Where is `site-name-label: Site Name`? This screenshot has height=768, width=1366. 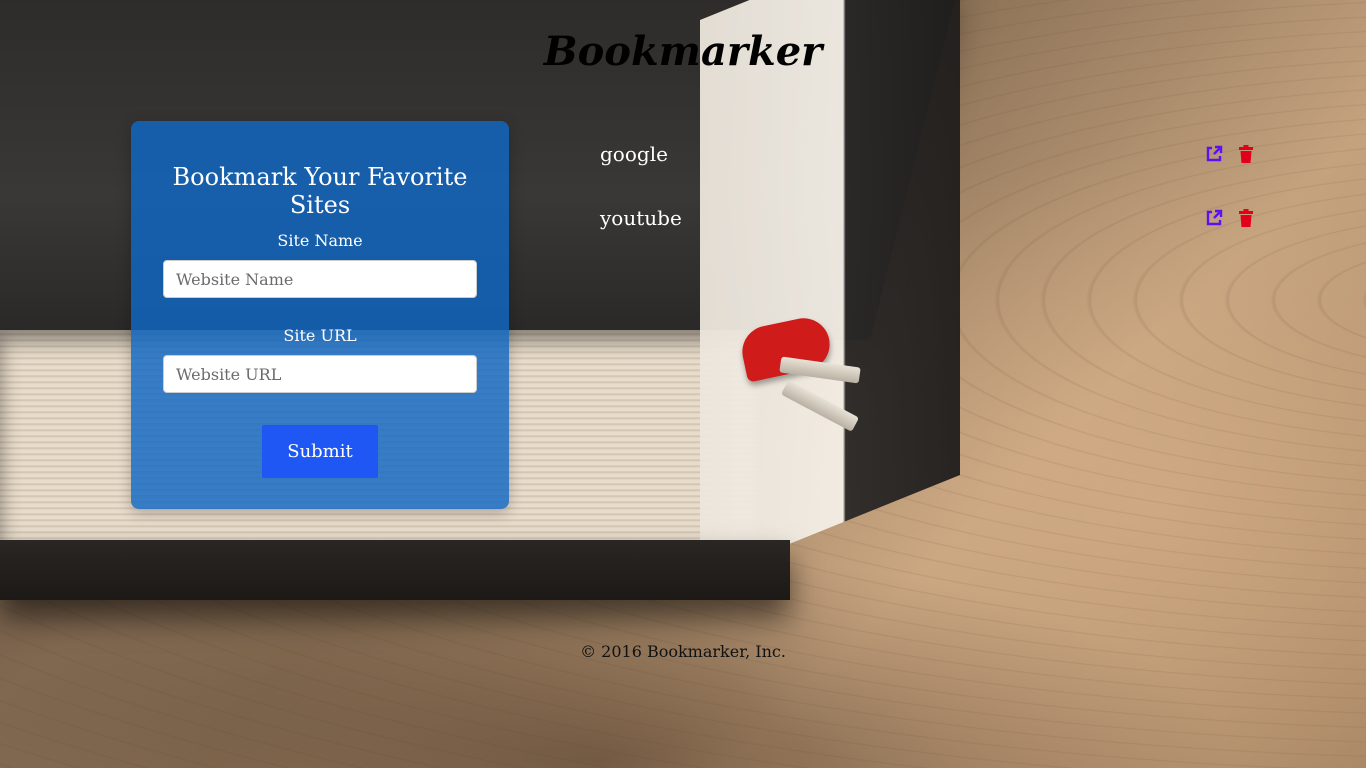 site-name-label: Site Name is located at coordinates (320, 240).